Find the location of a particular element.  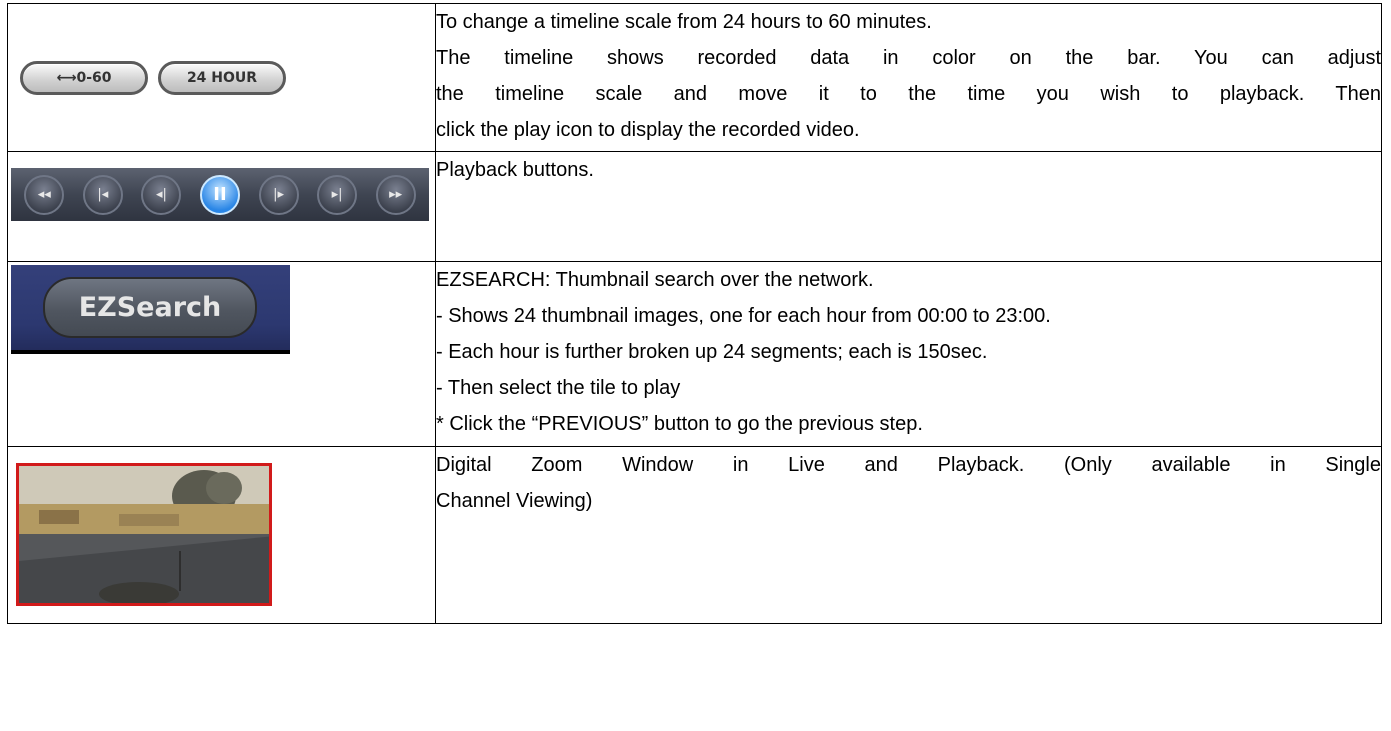

fast-rewind-icon: ◂◂ is located at coordinates (44, 194).